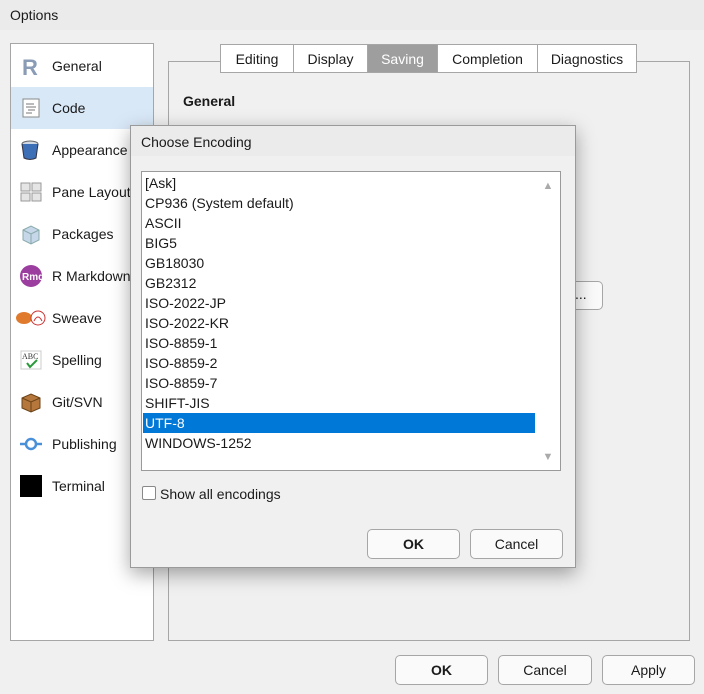 This screenshot has height=694, width=704. What do you see at coordinates (256, 58) in the screenshot?
I see `tab-editing: Editing` at bounding box center [256, 58].